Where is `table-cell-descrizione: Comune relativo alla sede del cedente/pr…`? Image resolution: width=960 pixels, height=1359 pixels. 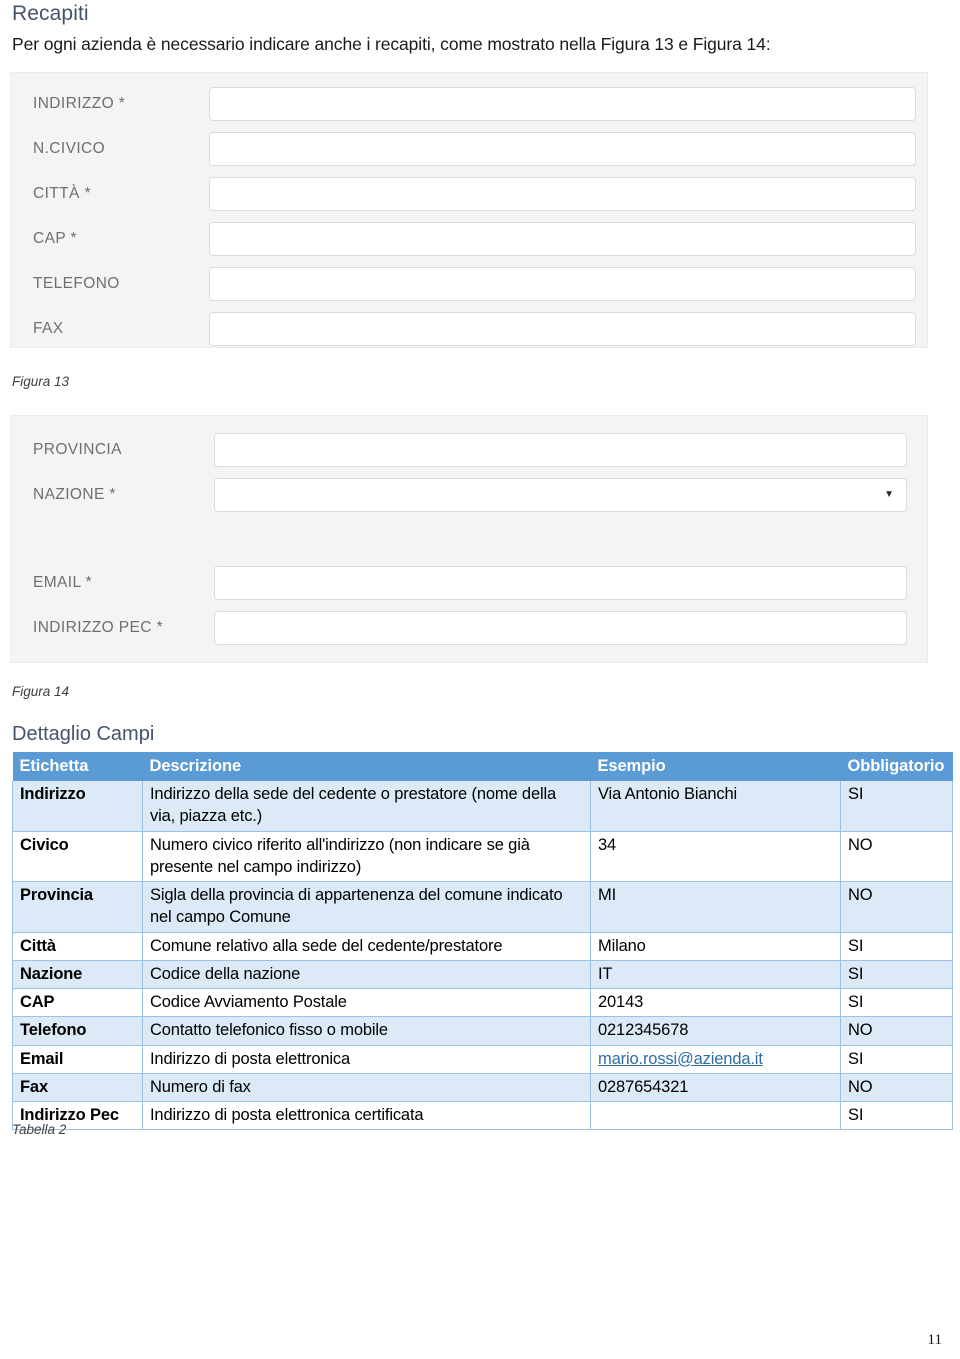
table-cell-descrizione: Comune relativo alla sede del cedente/pr… is located at coordinates (366, 946).